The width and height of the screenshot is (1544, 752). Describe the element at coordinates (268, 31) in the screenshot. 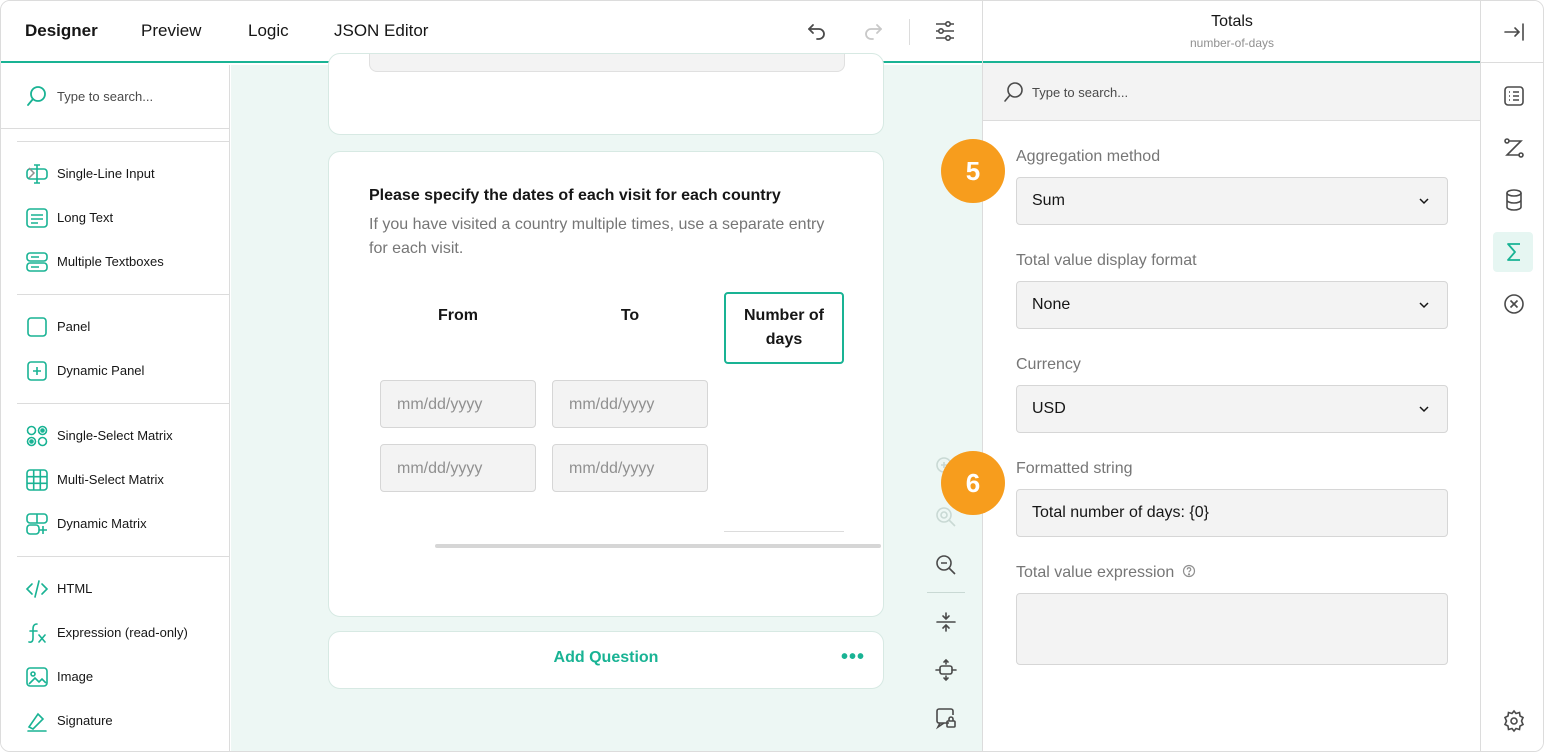

I see `tab-logic: Logic` at that location.